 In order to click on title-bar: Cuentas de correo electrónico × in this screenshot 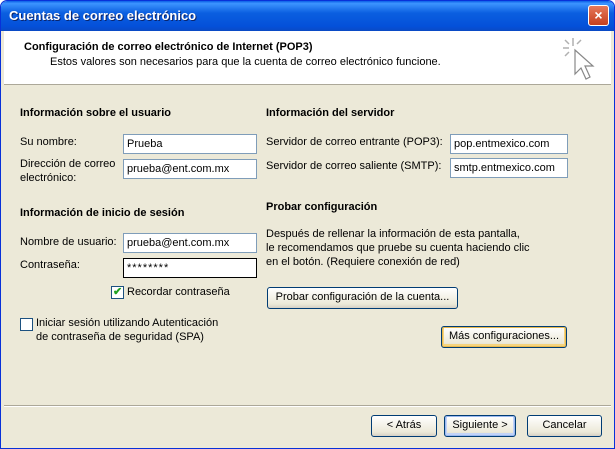, I will do `click(307, 16)`.